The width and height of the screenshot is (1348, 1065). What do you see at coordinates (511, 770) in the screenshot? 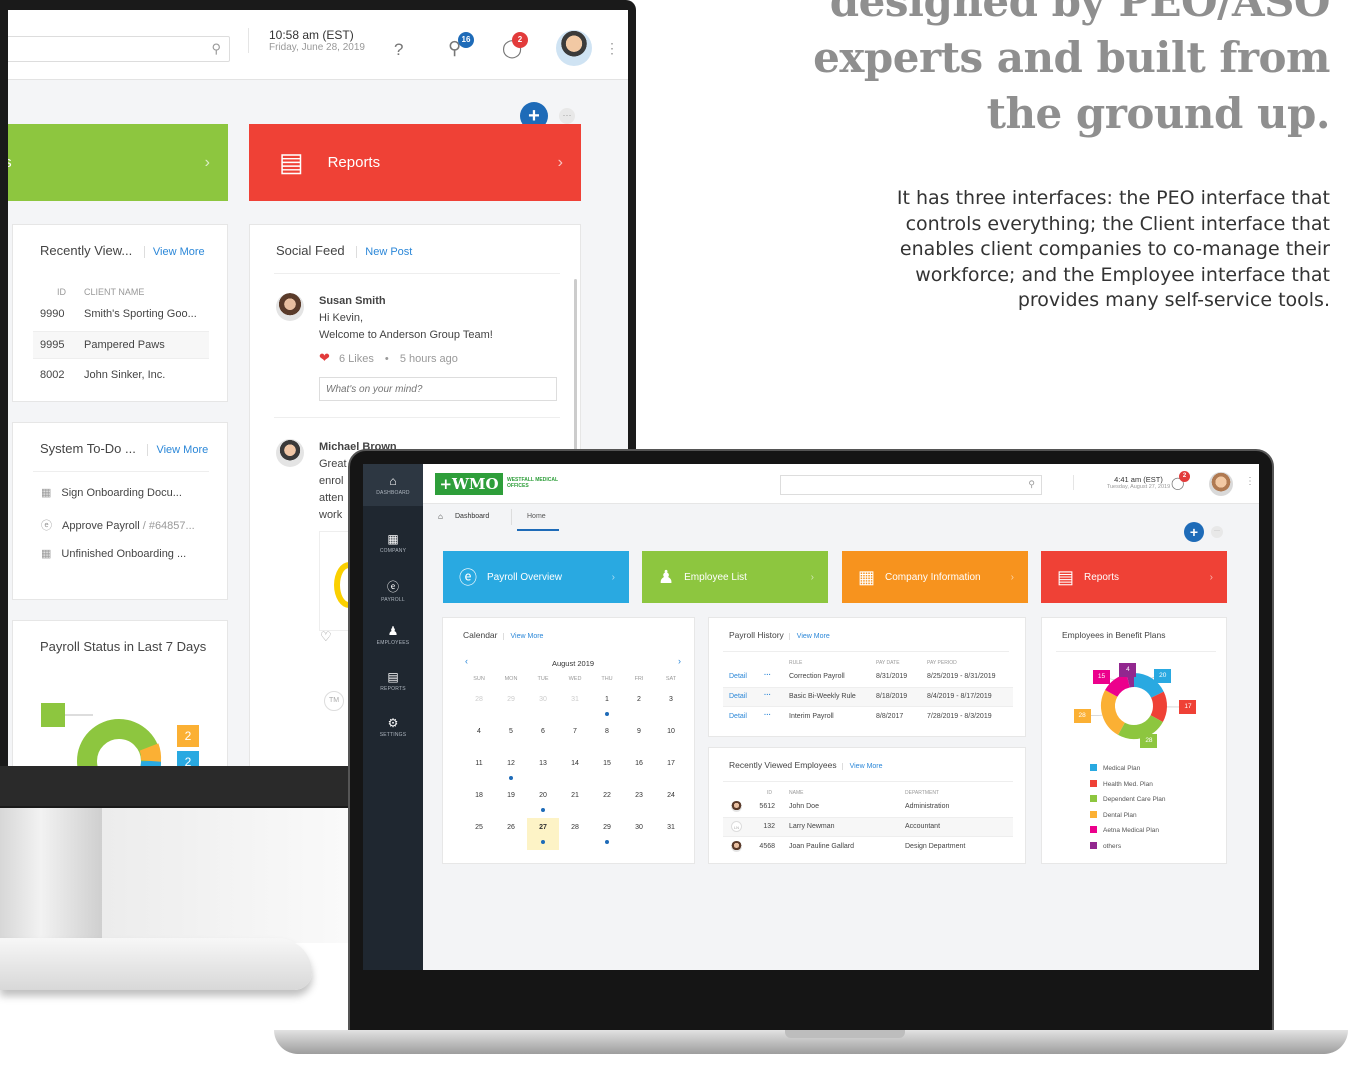
I see `calendar-day: 12` at bounding box center [511, 770].